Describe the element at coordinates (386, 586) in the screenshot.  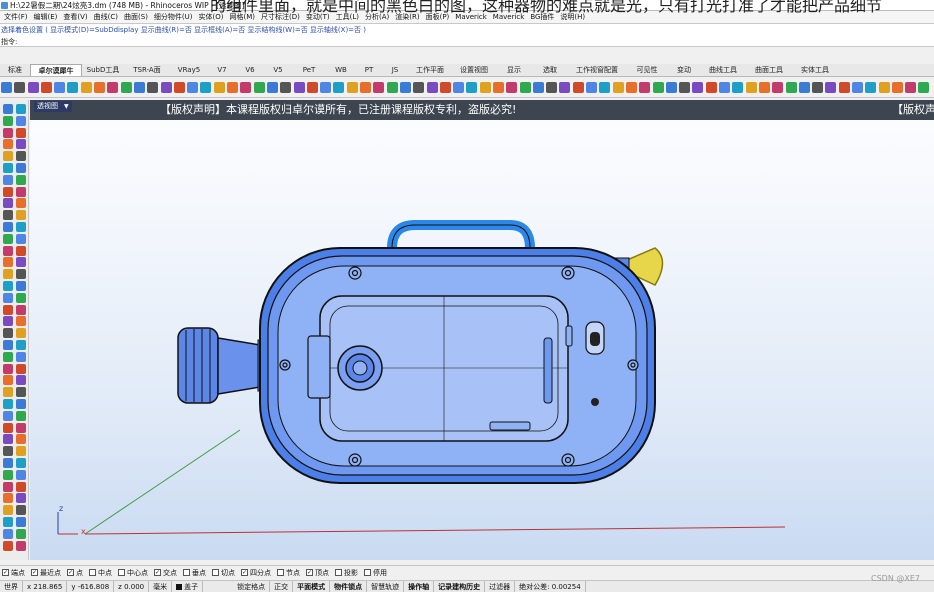
I see `smarttrack-toggle: 智慧轨迹` at that location.